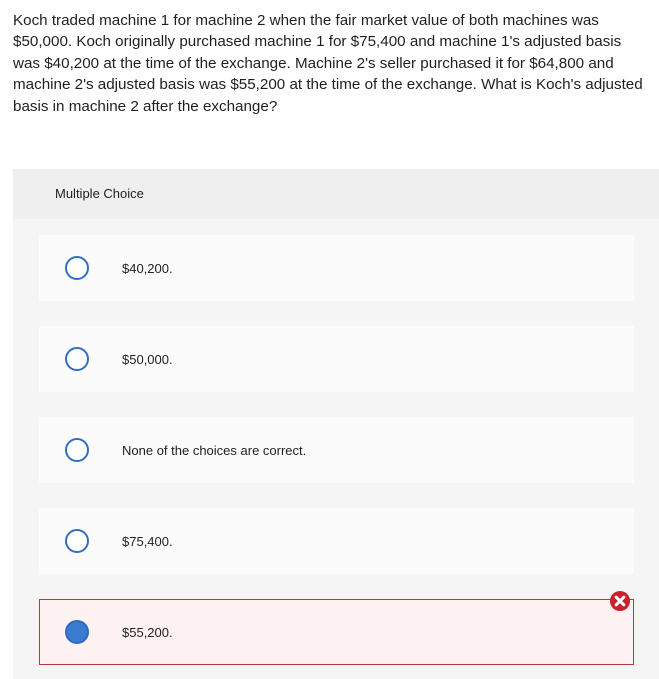 This screenshot has height=679, width=659. I want to click on panel-header: Multiple Choice, so click(336, 194).